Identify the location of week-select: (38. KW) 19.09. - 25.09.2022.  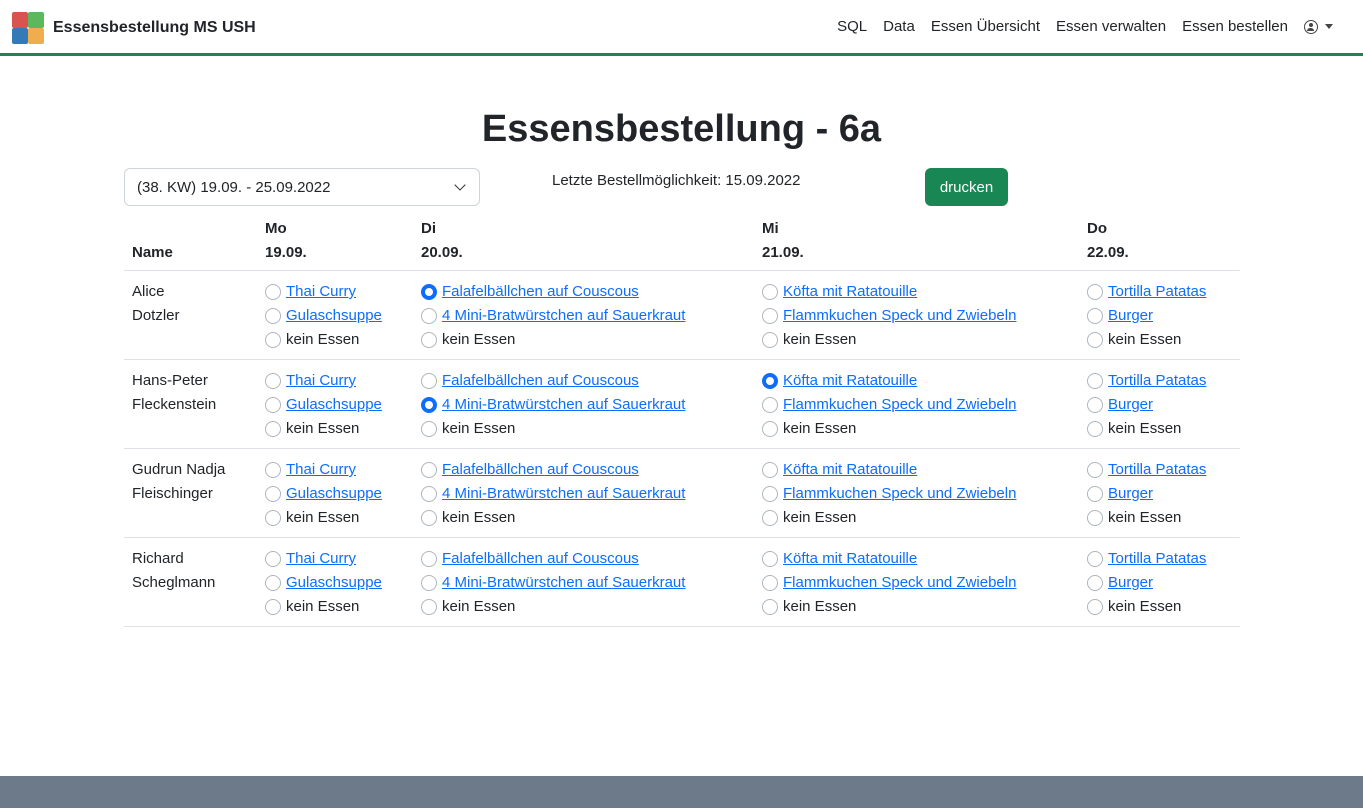
(302, 187).